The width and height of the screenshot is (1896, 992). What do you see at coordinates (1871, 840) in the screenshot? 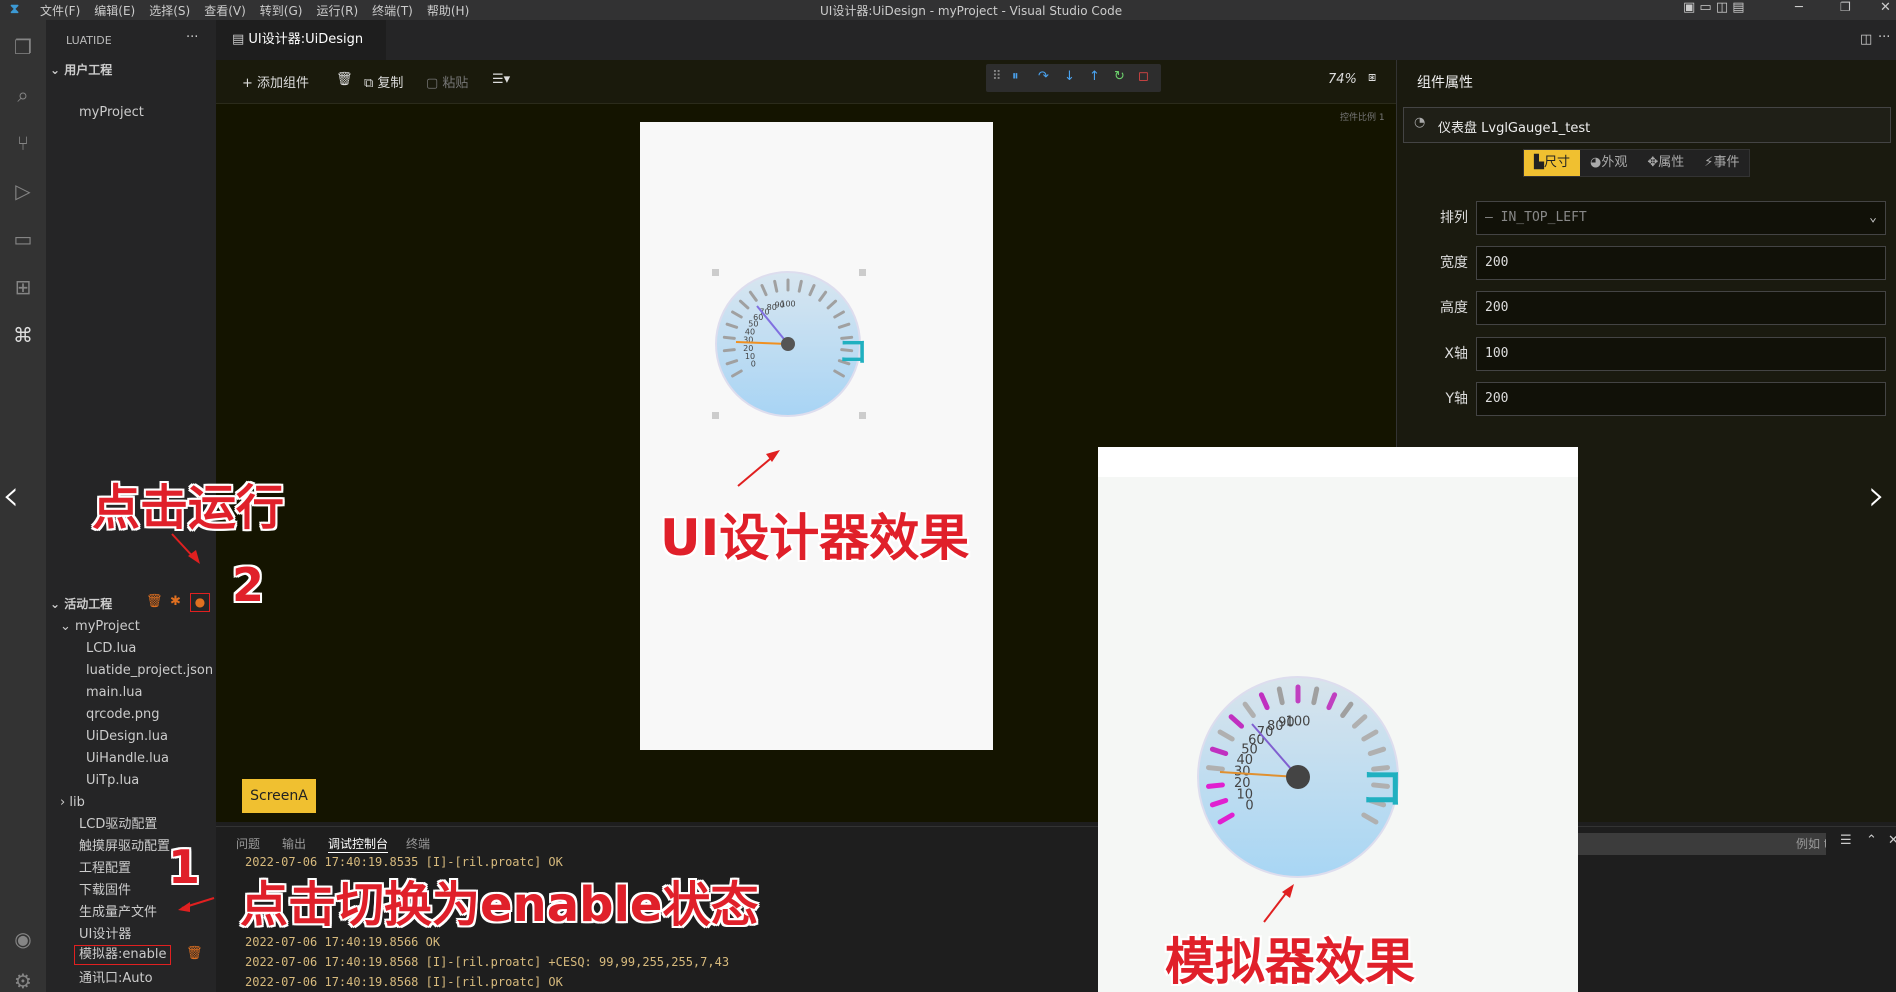
I see `maximize-panel-icon: ⌃` at bounding box center [1871, 840].